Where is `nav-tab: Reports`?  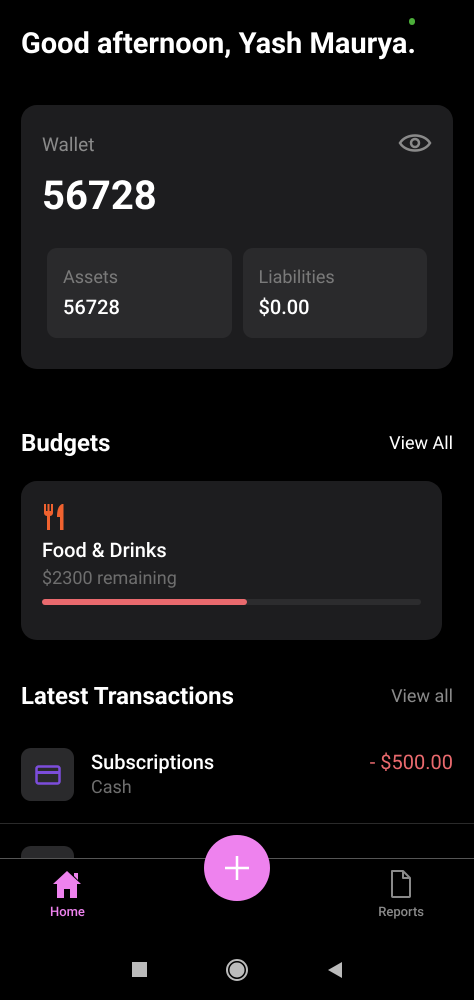 nav-tab: Reports is located at coordinates (401, 895).